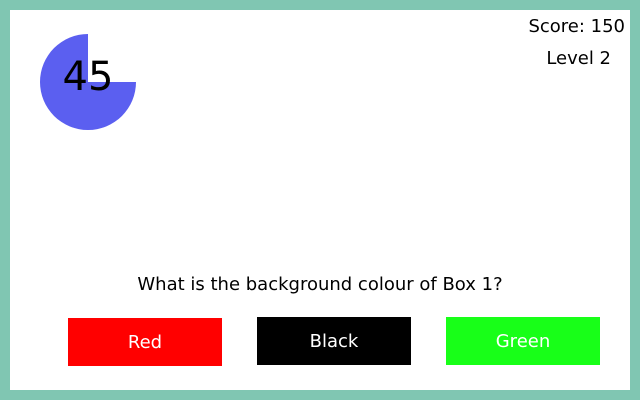 The height and width of the screenshot is (400, 640). What do you see at coordinates (578, 58) in the screenshot?
I see `level-label: Level 2` at bounding box center [578, 58].